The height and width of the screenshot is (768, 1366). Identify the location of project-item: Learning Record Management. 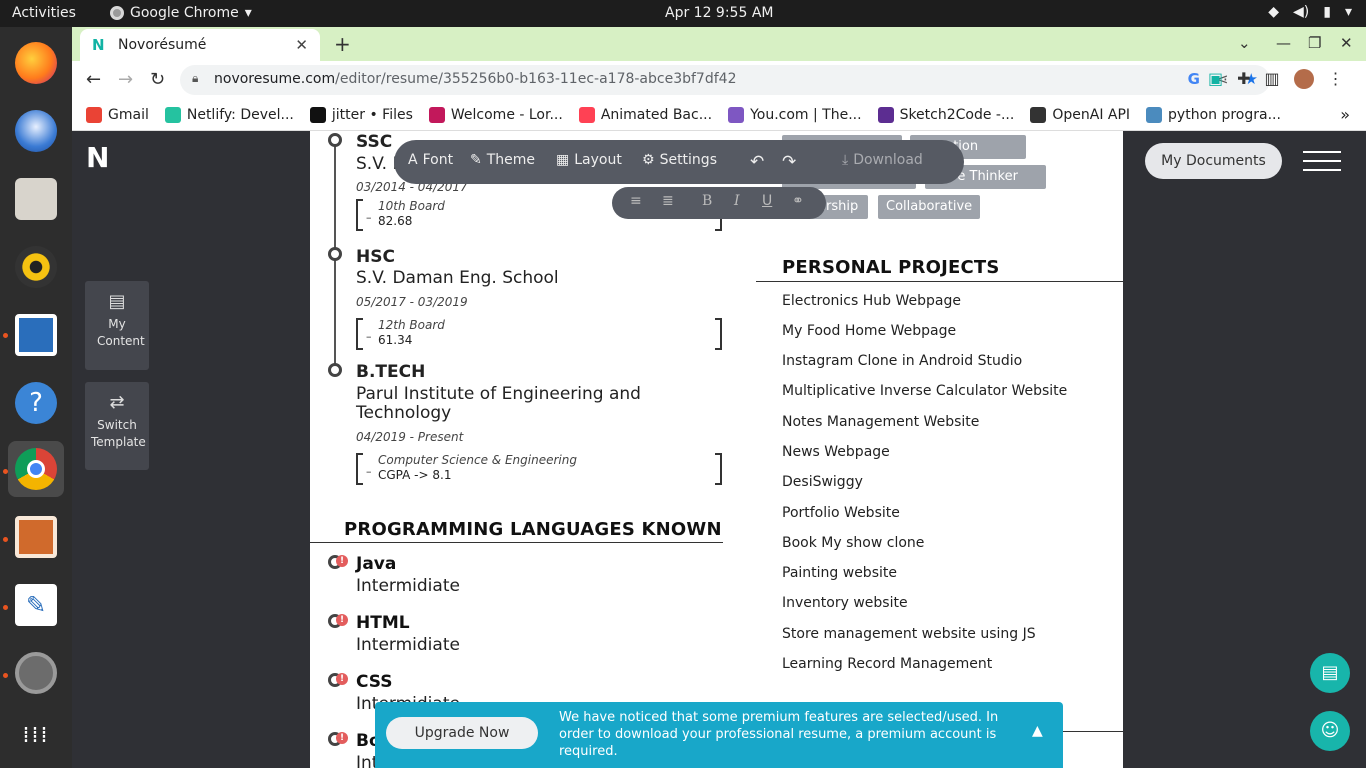
(887, 664).